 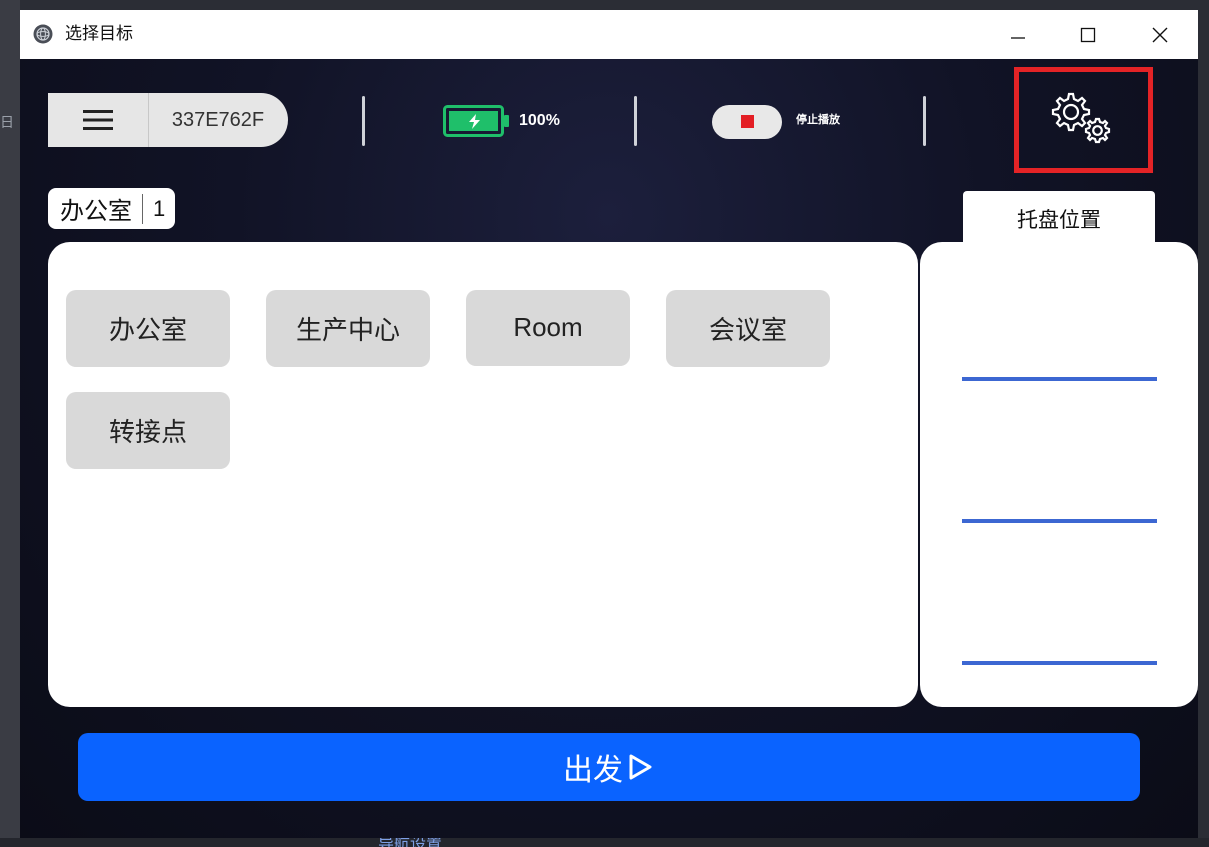 What do you see at coordinates (168, 120) in the screenshot?
I see `device-pill: 337E762F` at bounding box center [168, 120].